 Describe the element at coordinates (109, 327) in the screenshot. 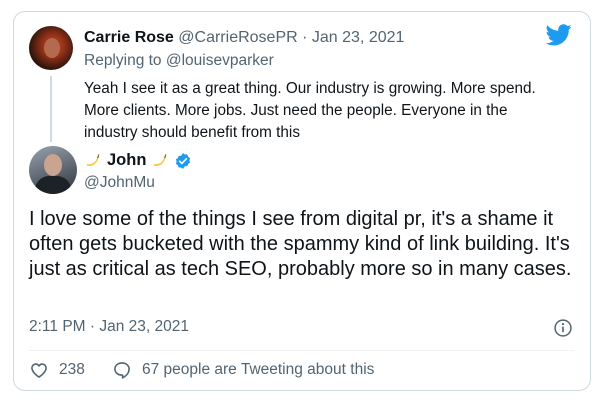

I see `tweet-timestamp: 2:11 PM · Jan 23, 2021` at that location.